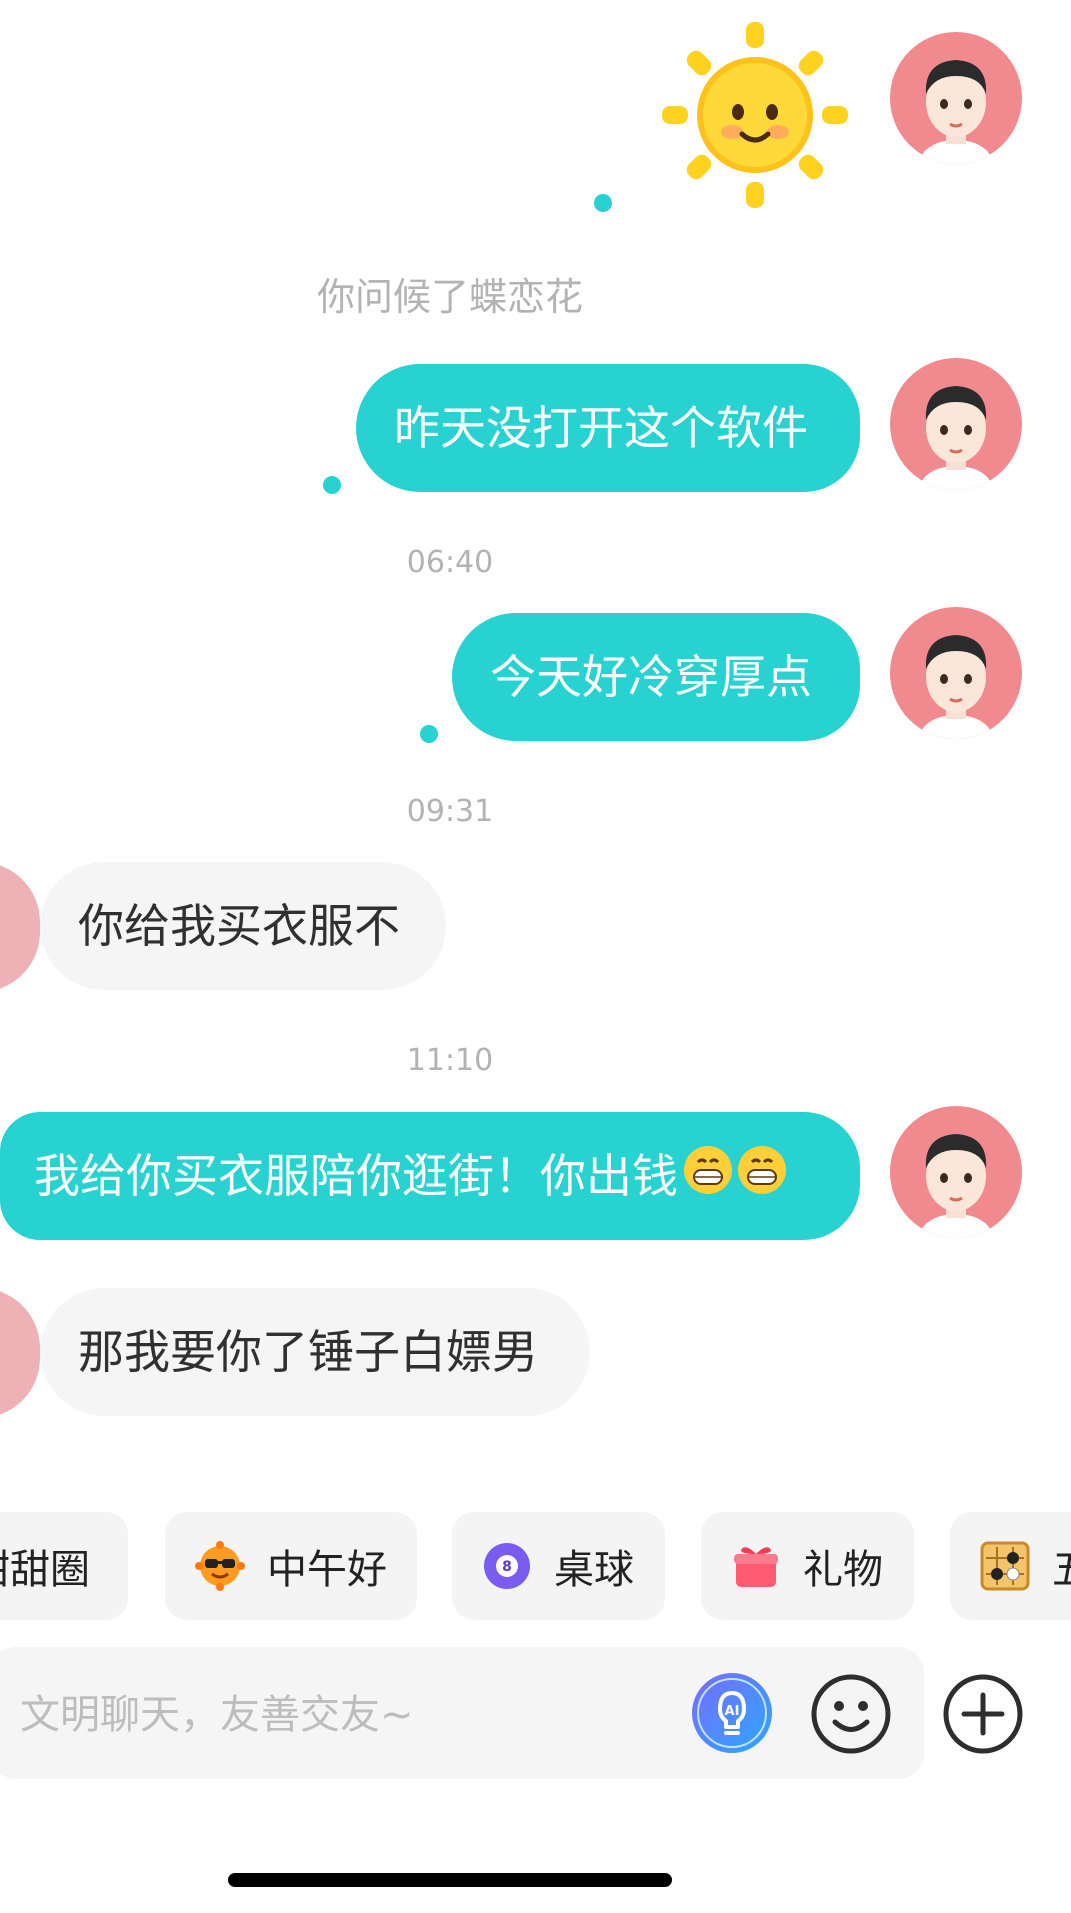  I want to click on message-timestamp: 11:10, so click(450, 1060).